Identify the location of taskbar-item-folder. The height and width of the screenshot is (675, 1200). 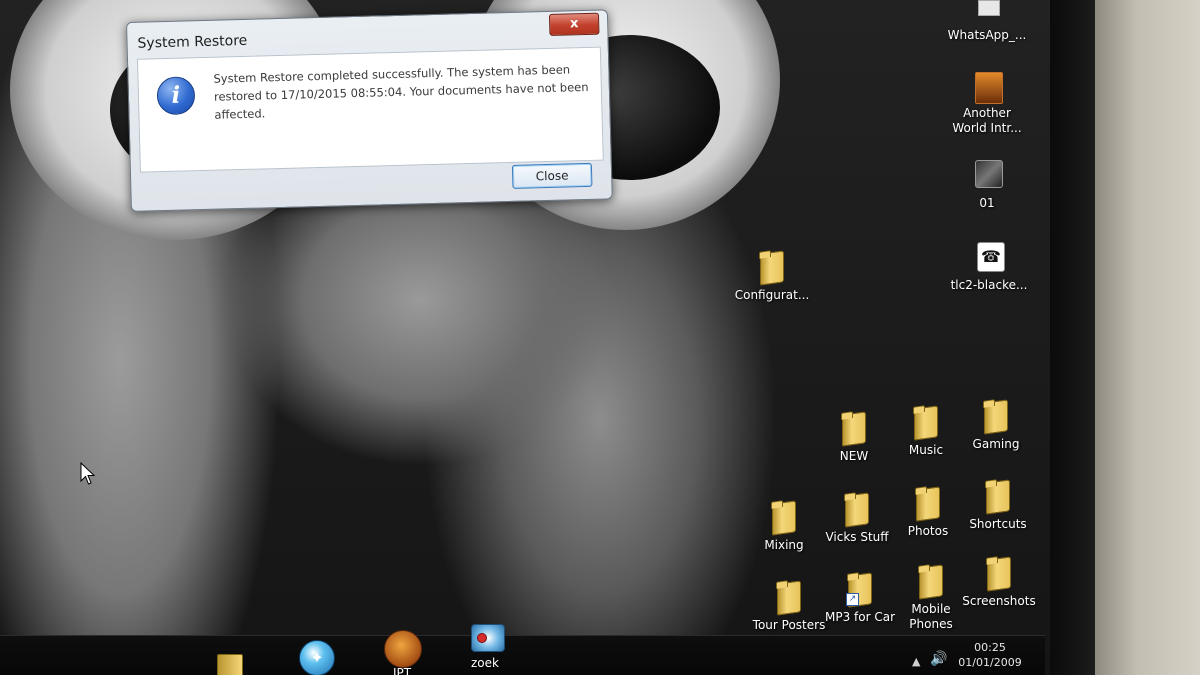
(227, 655).